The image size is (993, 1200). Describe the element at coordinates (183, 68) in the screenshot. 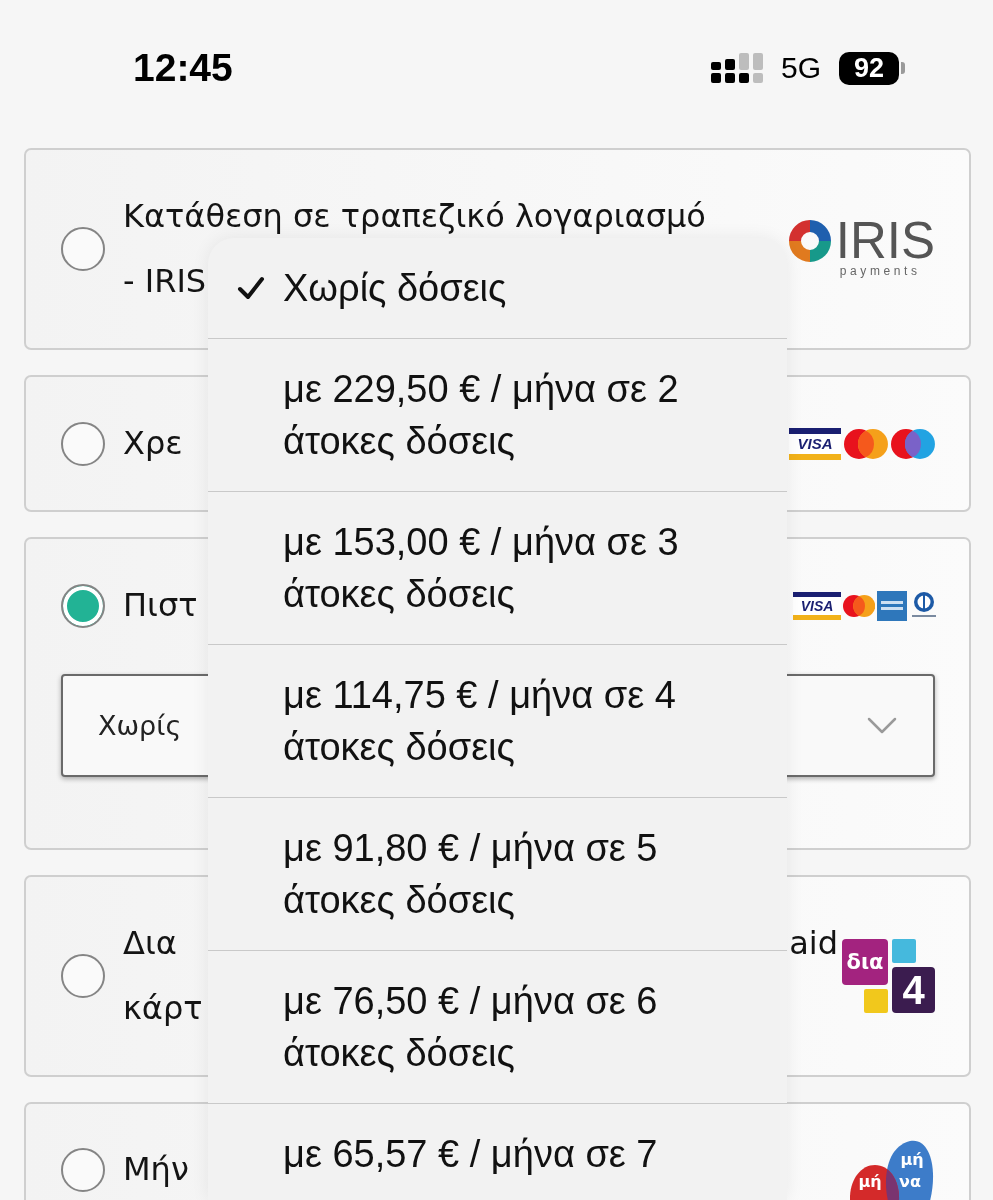

I see `status-time: 12:45` at that location.